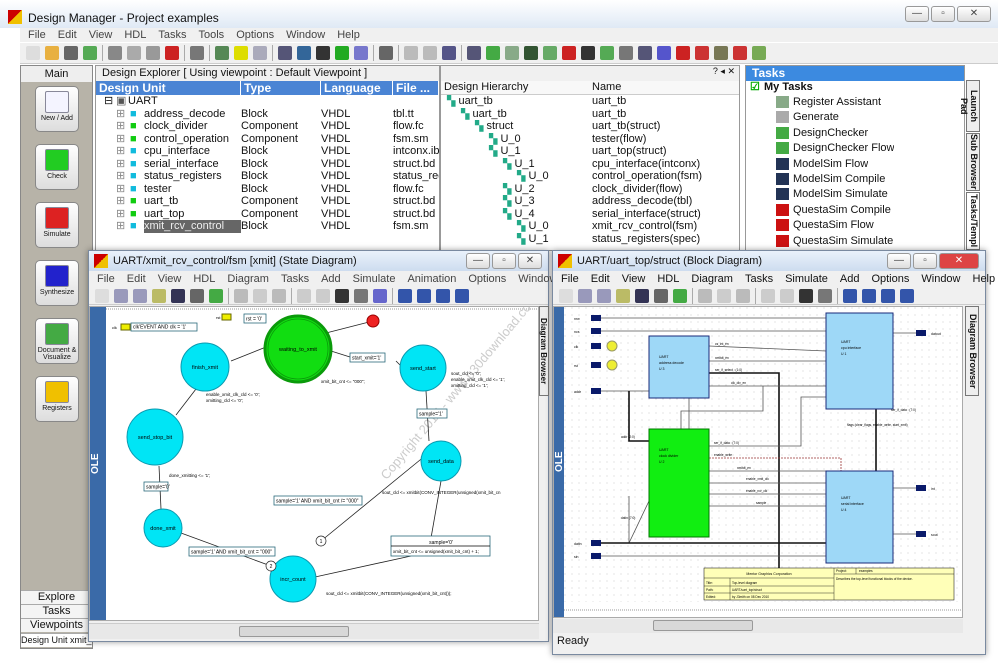  Describe the element at coordinates (758, 626) in the screenshot. I see `horizontal-scrollbar` at that location.